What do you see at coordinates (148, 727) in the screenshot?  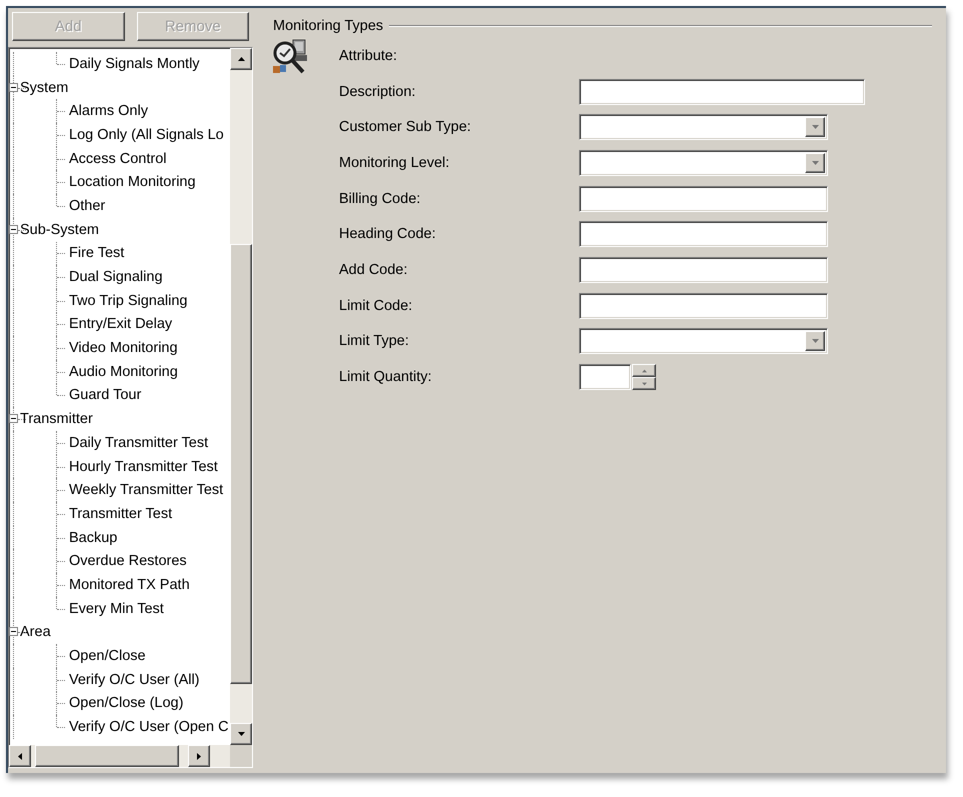 I see `tree-item: Verify O/C User (Open C` at bounding box center [148, 727].